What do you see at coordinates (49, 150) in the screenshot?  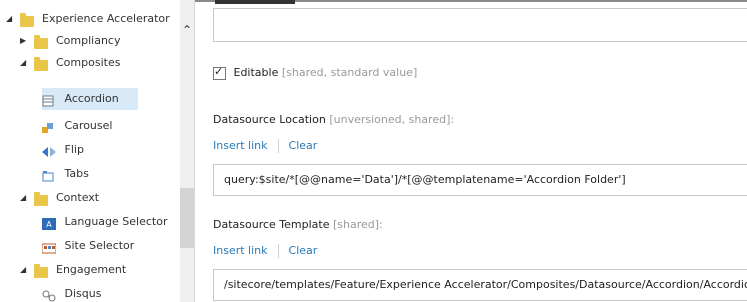 I see `flip-icon` at bounding box center [49, 150].